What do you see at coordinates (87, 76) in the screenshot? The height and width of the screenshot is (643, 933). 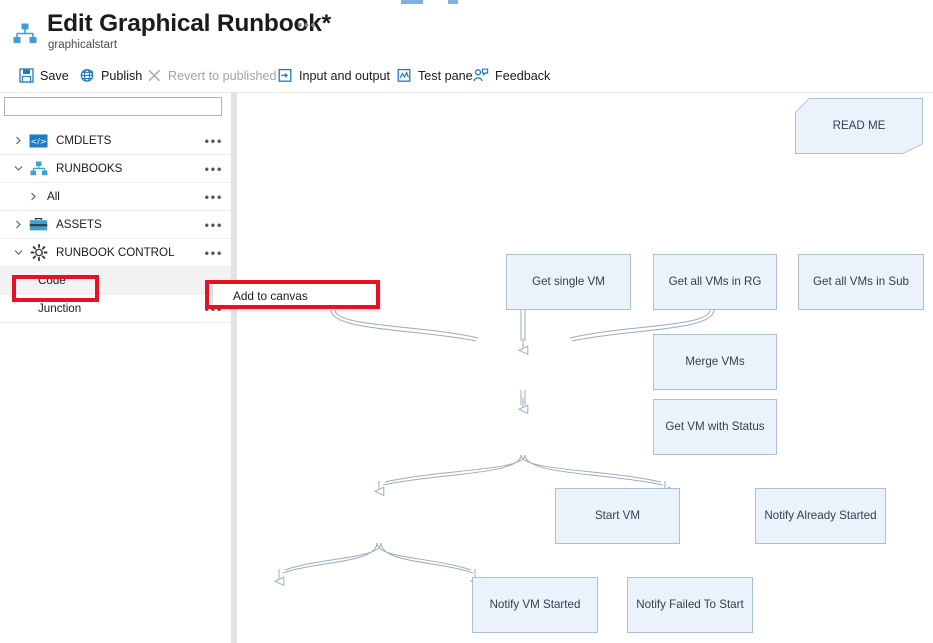 I see `globe-icon` at bounding box center [87, 76].